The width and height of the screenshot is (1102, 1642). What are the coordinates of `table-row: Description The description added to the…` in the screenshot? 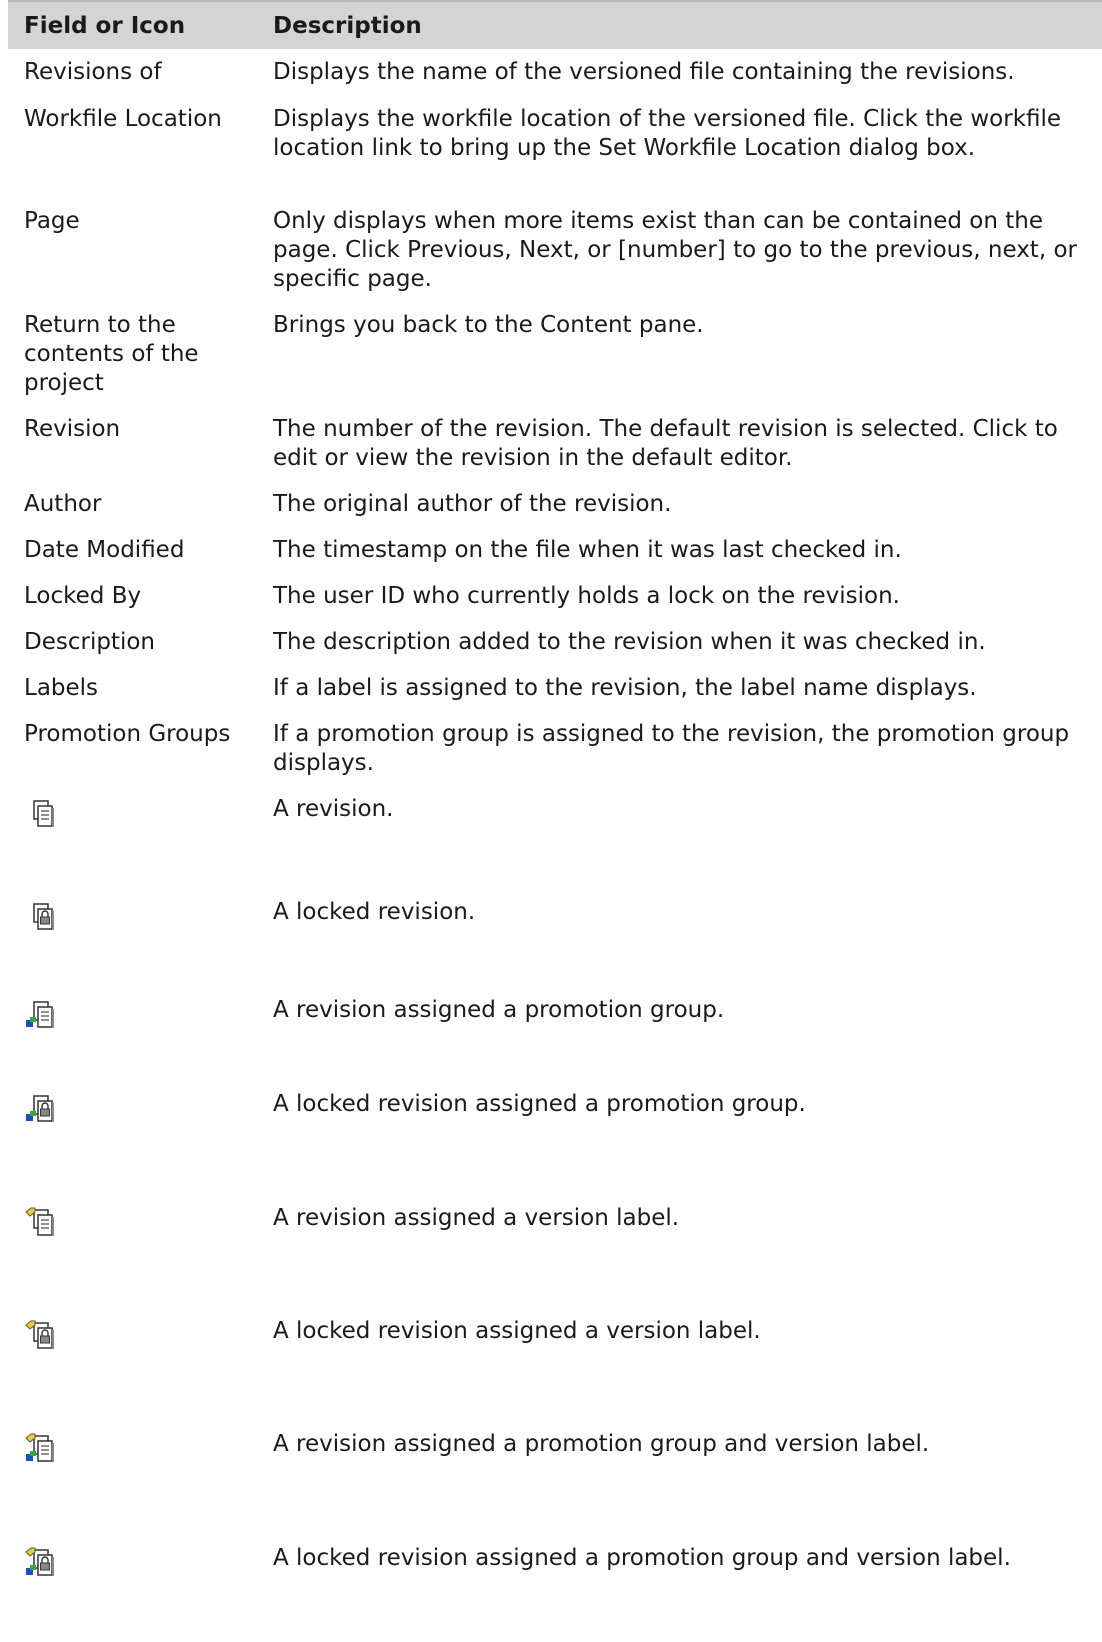 It's located at (555, 641).